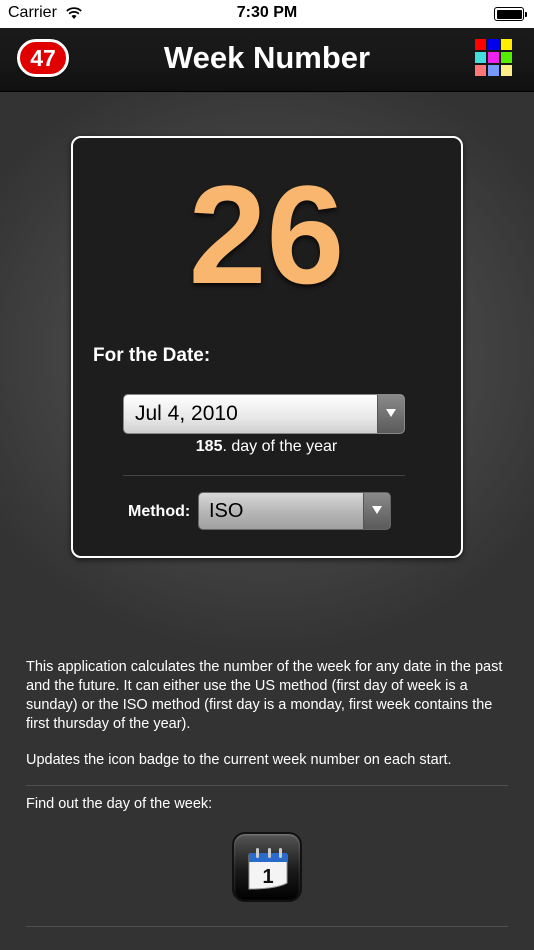 The width and height of the screenshot is (534, 950). I want to click on page-title: Week Number, so click(267, 57).